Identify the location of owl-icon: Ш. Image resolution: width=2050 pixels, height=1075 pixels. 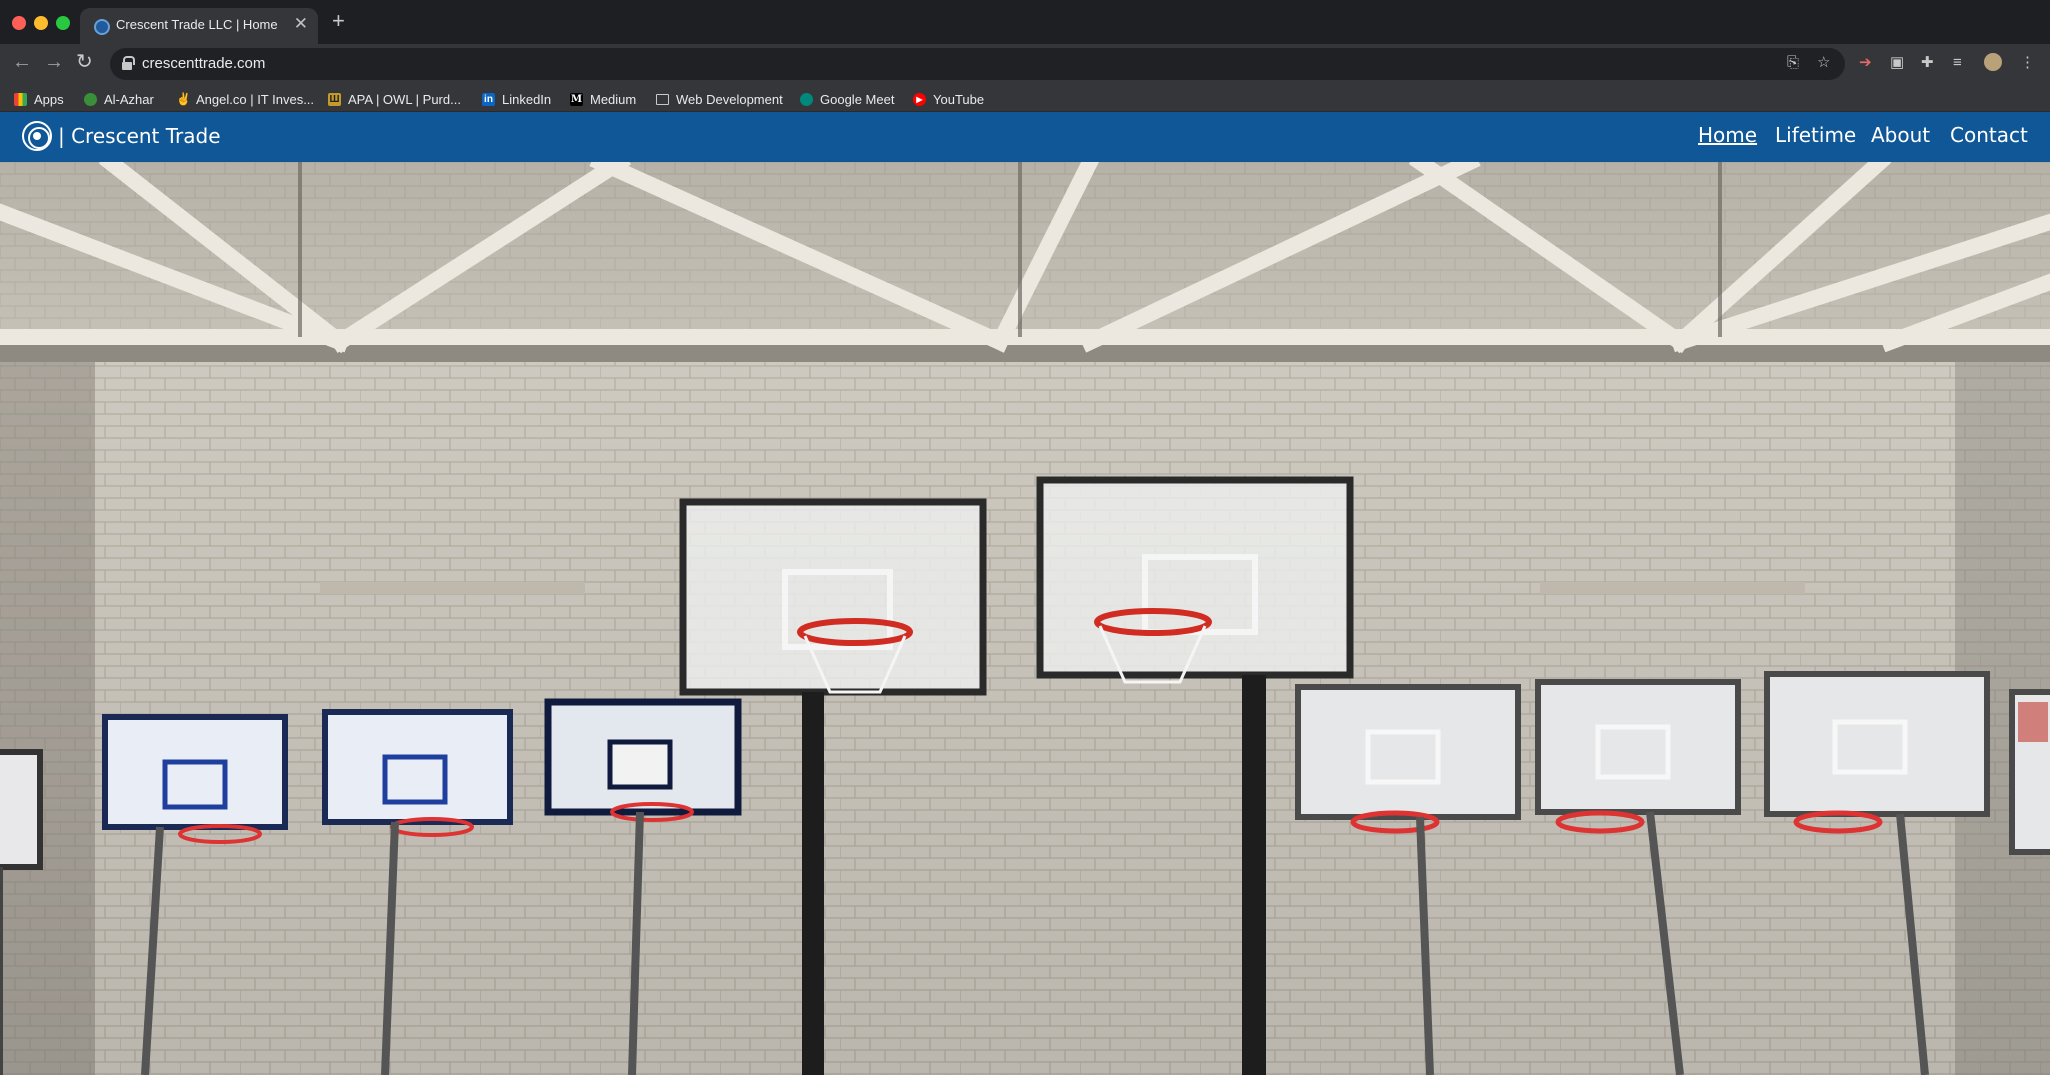
(334, 99).